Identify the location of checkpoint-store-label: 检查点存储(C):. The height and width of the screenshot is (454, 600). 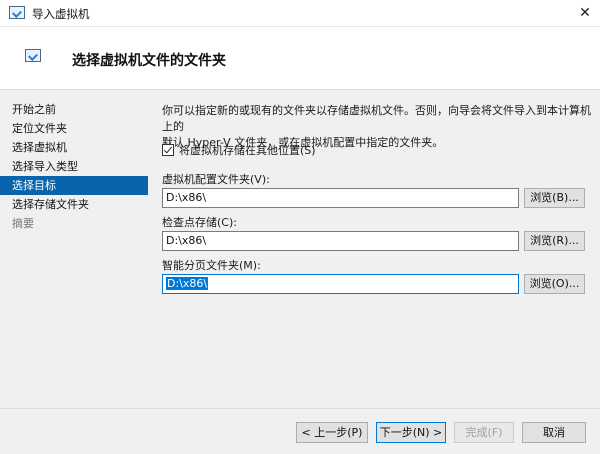
(199, 222).